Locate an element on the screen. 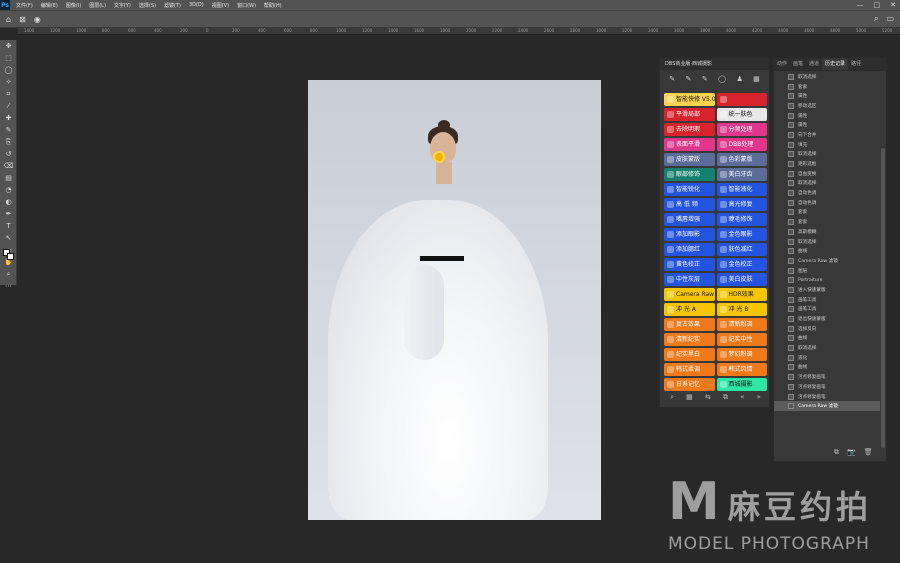 This screenshot has height=563, width=900. history-state: 画笔工具 is located at coordinates (827, 300).